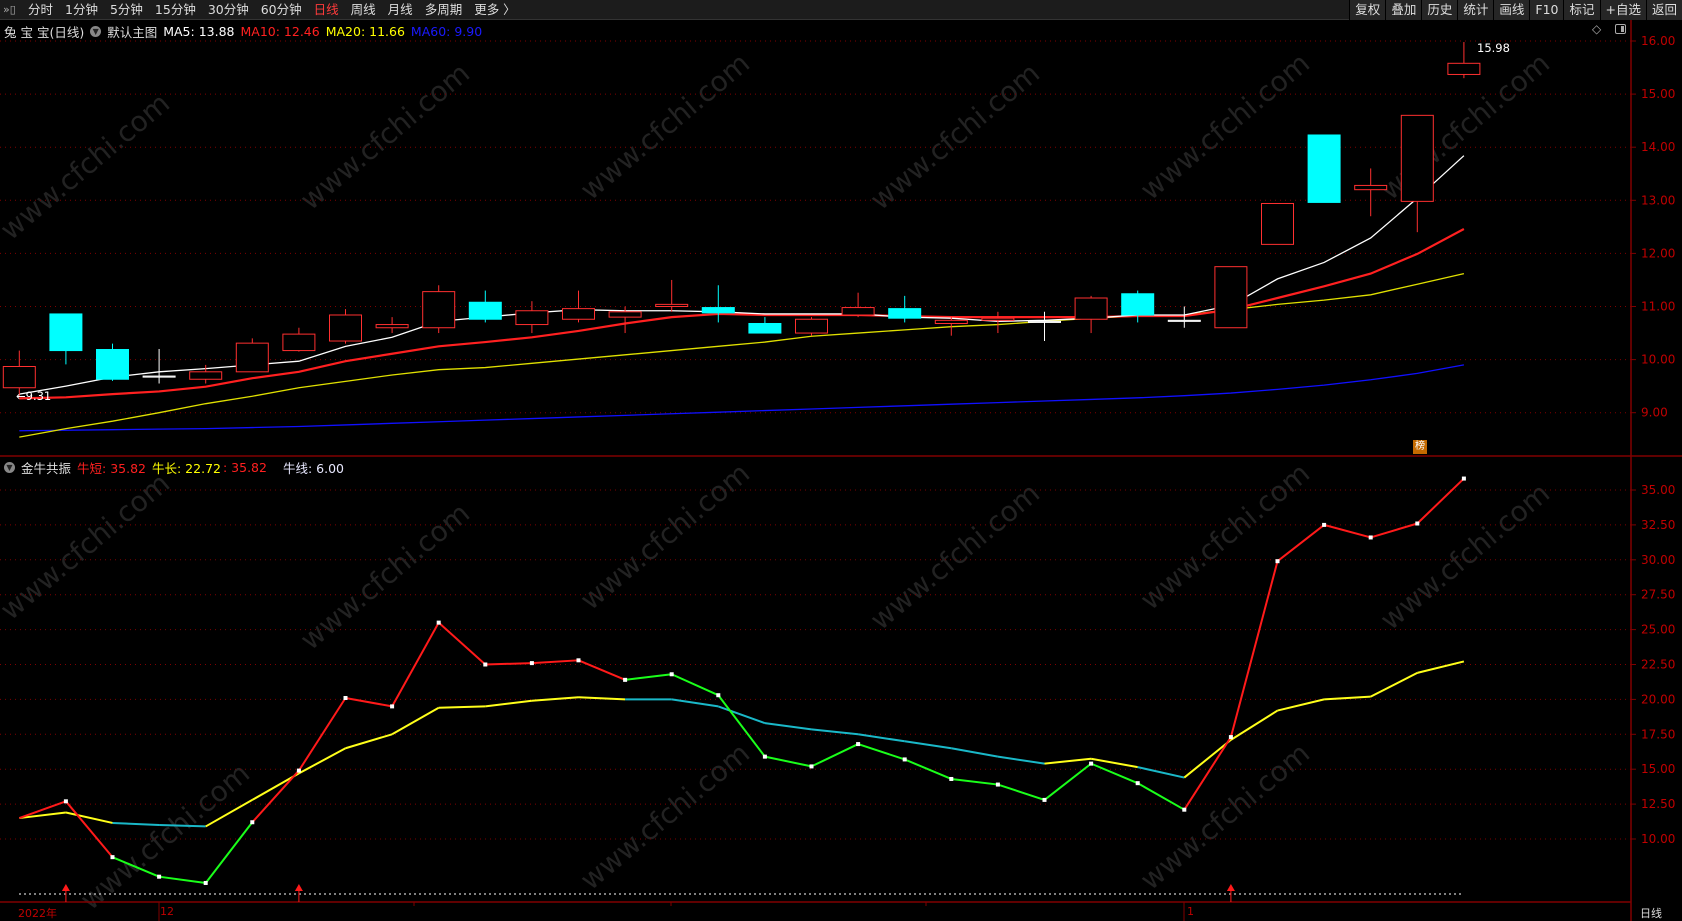 This screenshot has width=1682, height=921. Describe the element at coordinates (1651, 913) in the screenshot. I see `period-label: 日线` at that location.